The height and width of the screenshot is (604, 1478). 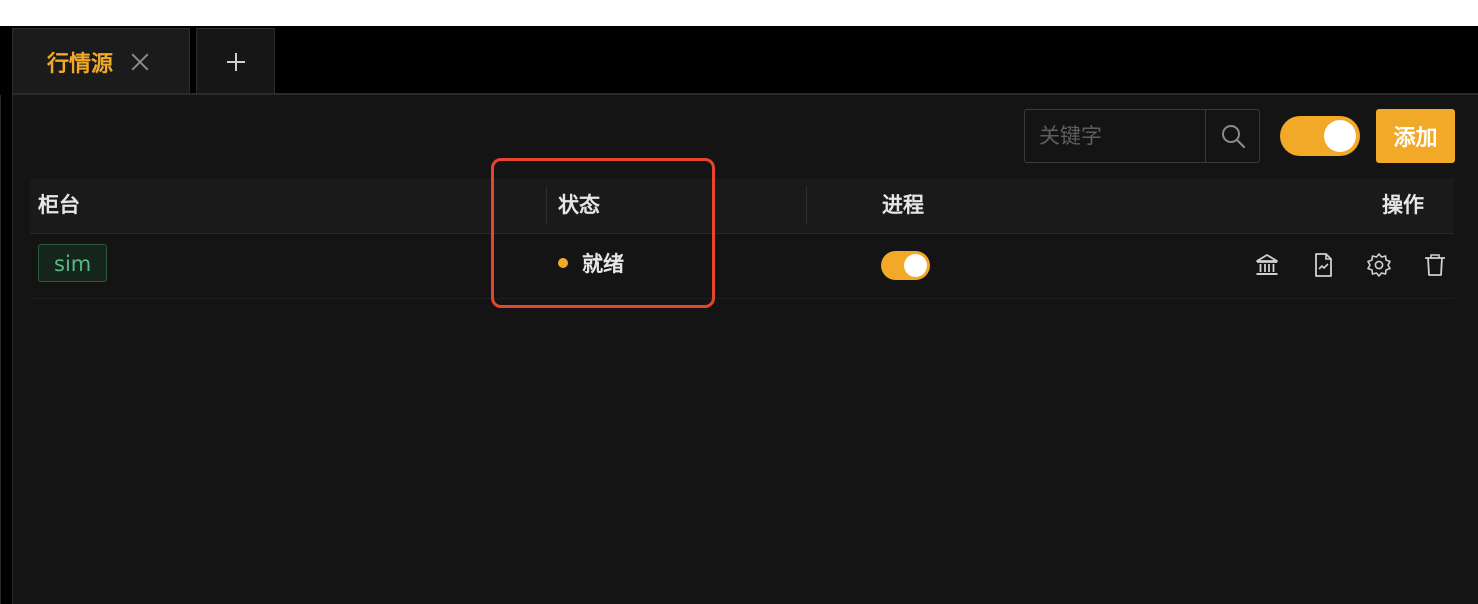 I want to click on trash-icon, so click(x=1435, y=265).